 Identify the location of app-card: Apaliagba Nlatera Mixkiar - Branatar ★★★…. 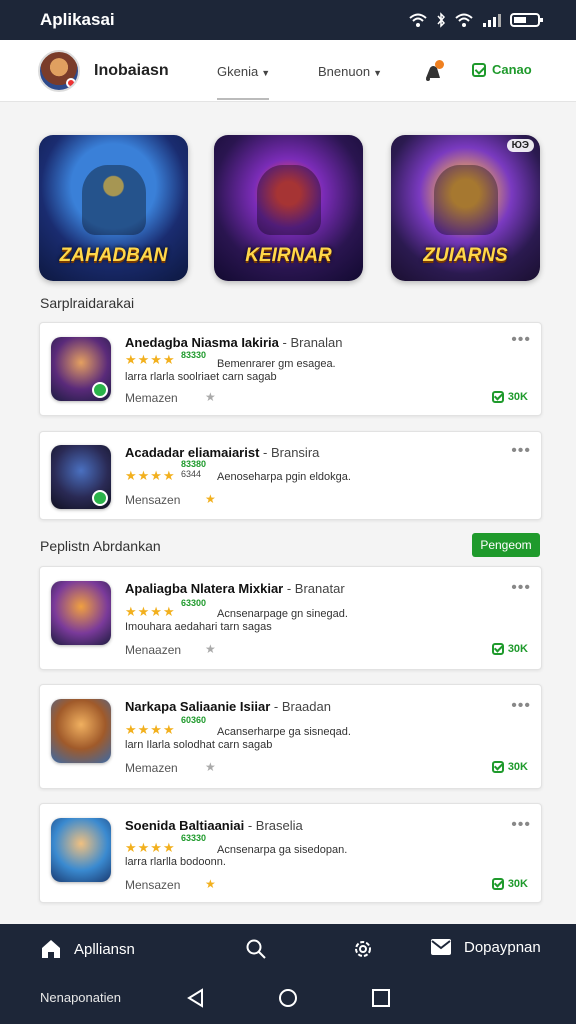
(290, 618).